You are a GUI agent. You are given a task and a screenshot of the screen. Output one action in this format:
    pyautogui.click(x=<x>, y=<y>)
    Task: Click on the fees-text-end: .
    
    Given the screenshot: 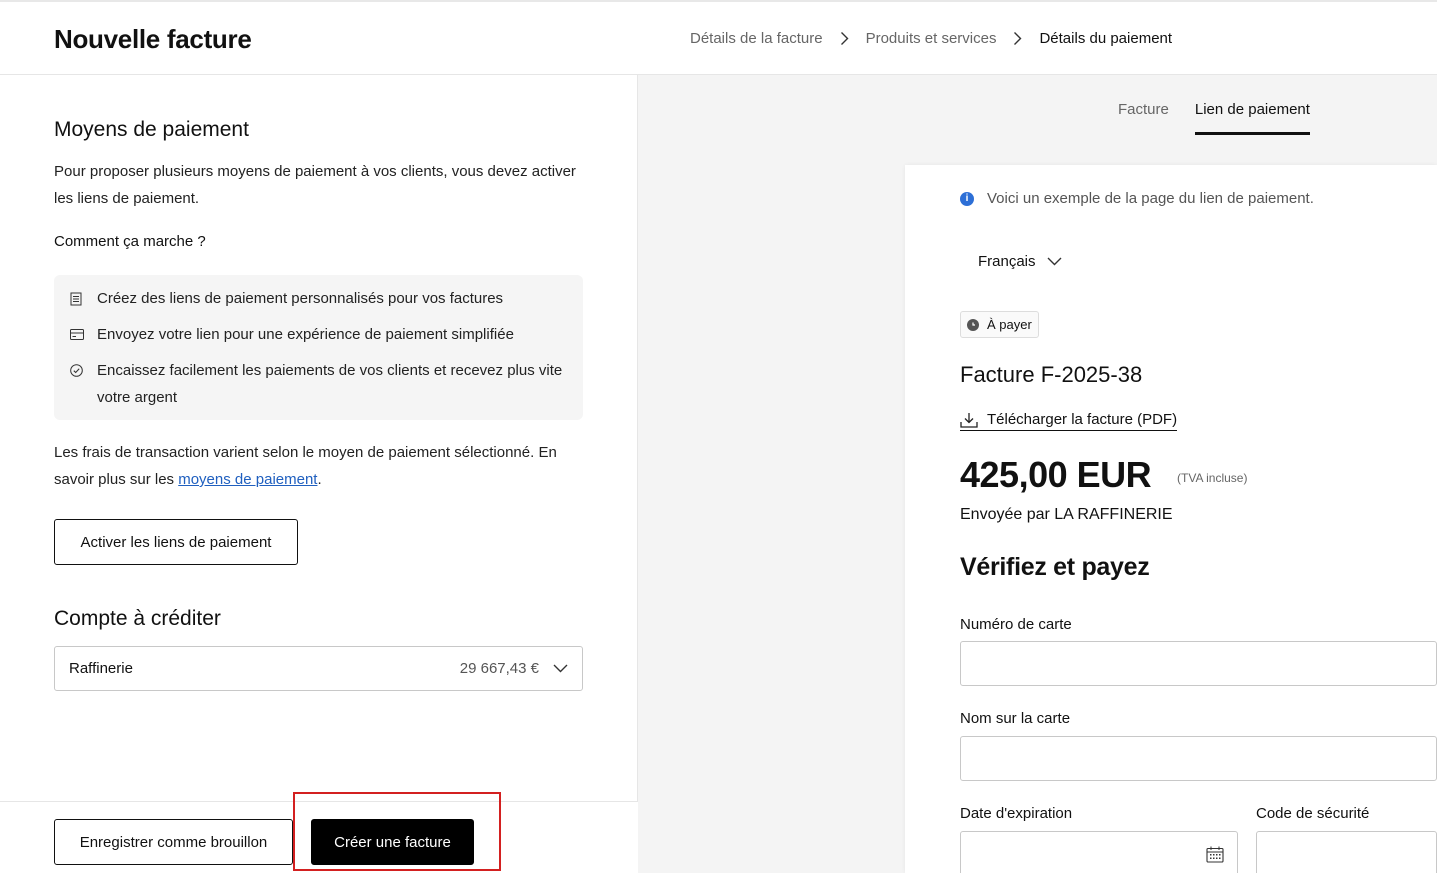 What is the action you would take?
    pyautogui.click(x=319, y=479)
    